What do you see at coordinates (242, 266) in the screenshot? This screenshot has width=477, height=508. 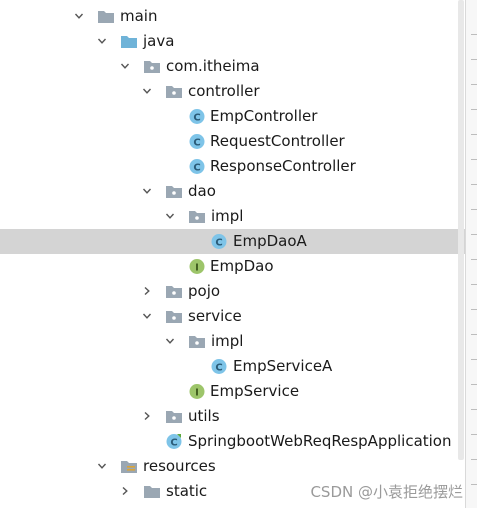 I see `tree-node-label: EmpDao` at bounding box center [242, 266].